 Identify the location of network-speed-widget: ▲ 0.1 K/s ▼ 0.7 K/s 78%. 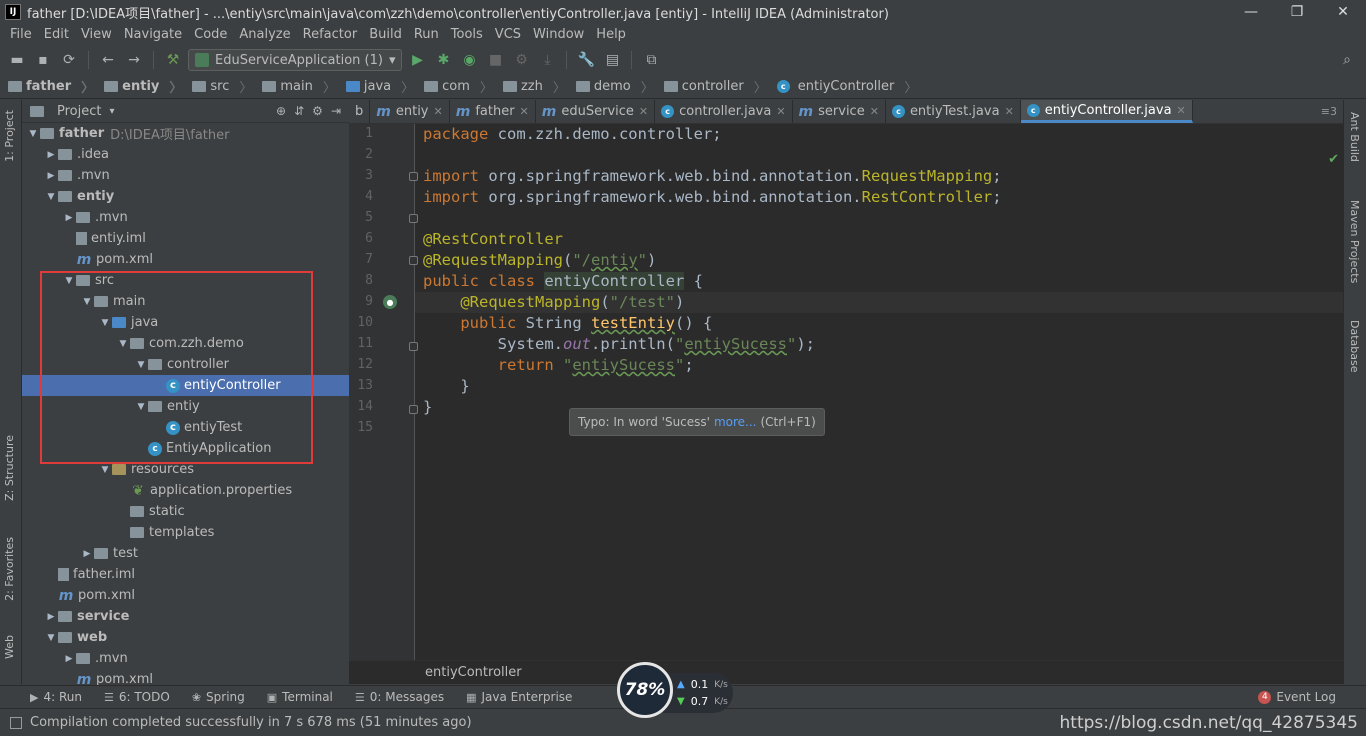
(675, 690).